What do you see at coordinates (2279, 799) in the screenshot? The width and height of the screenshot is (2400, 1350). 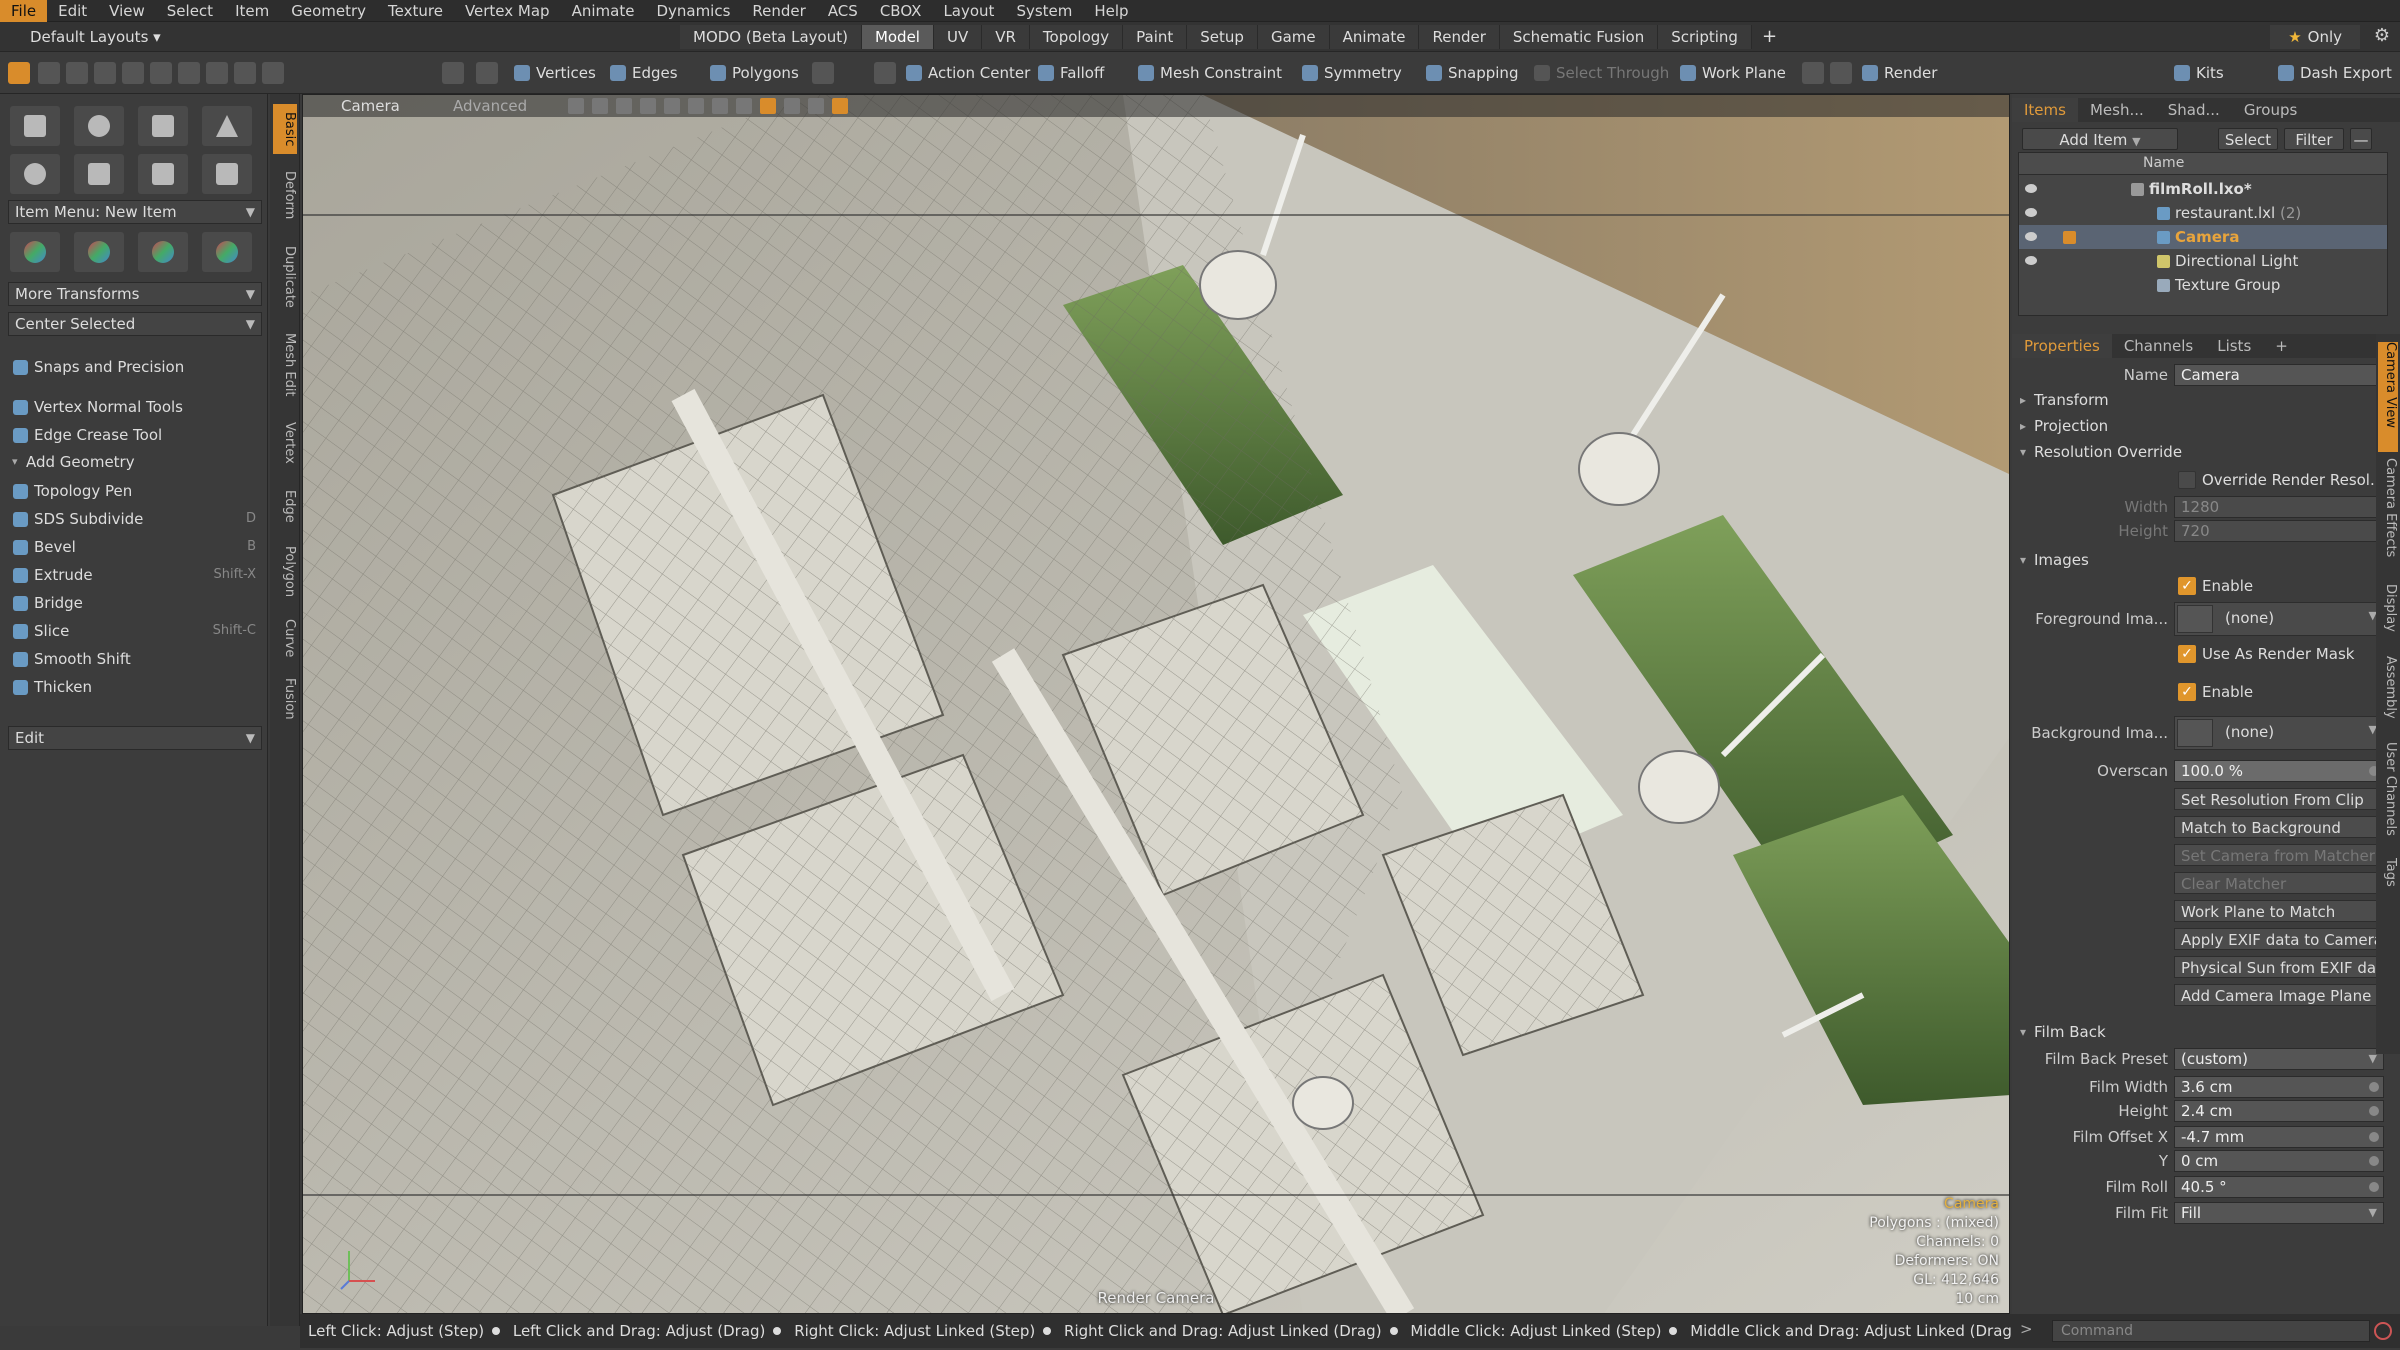 I see `set-resolution-from-clip-button: Set Resolution From Clip` at bounding box center [2279, 799].